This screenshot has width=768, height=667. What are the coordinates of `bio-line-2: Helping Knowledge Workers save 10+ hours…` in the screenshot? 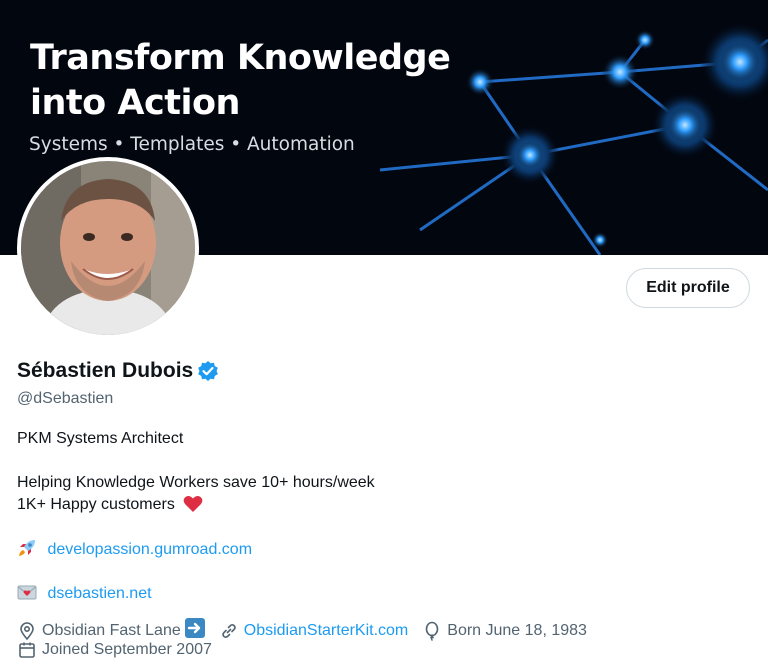 It's located at (196, 482).